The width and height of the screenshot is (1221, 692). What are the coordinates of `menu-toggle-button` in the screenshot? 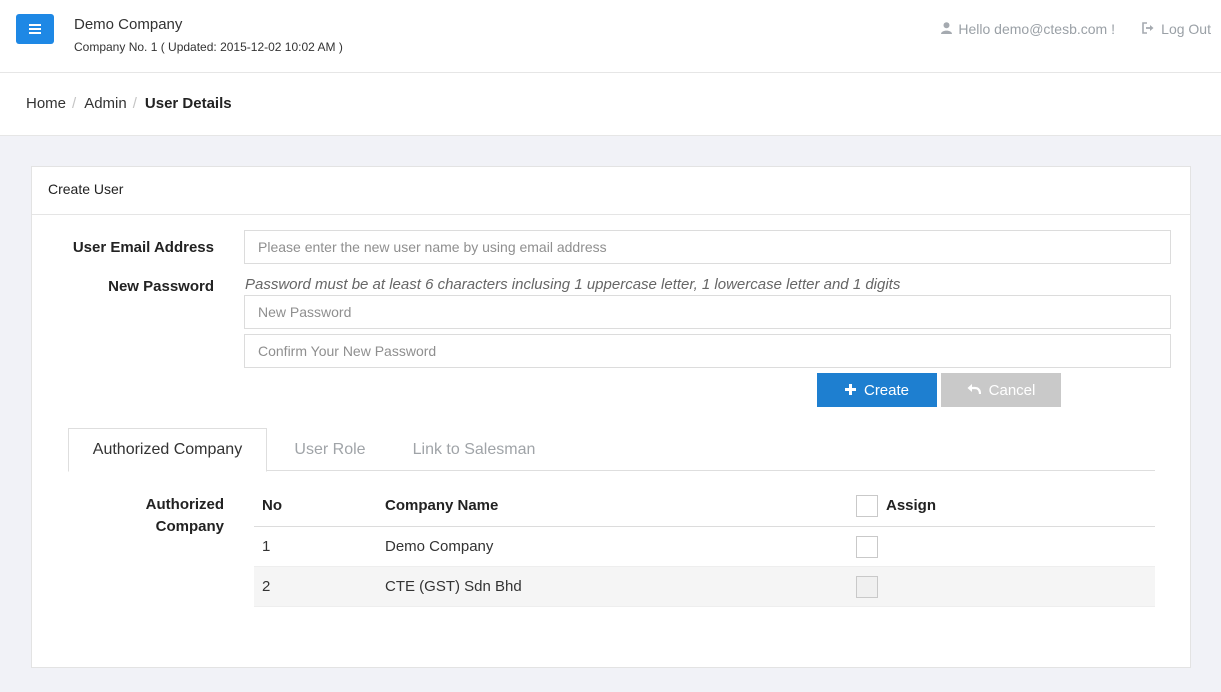 It's located at (35, 29).